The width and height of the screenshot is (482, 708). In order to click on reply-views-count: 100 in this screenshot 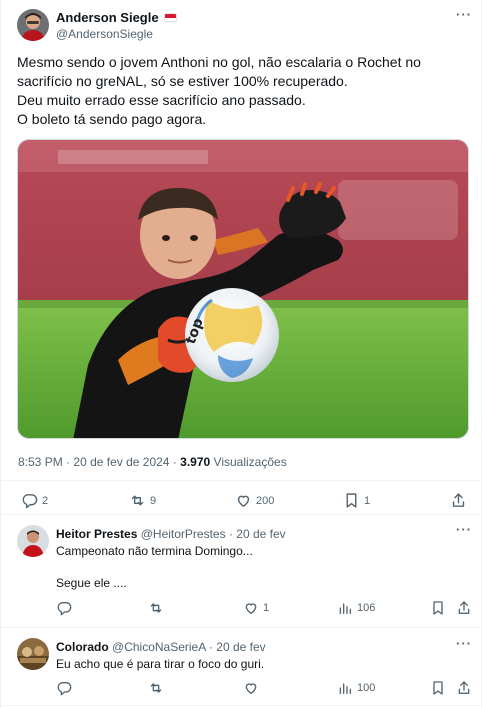, I will do `click(366, 688)`.